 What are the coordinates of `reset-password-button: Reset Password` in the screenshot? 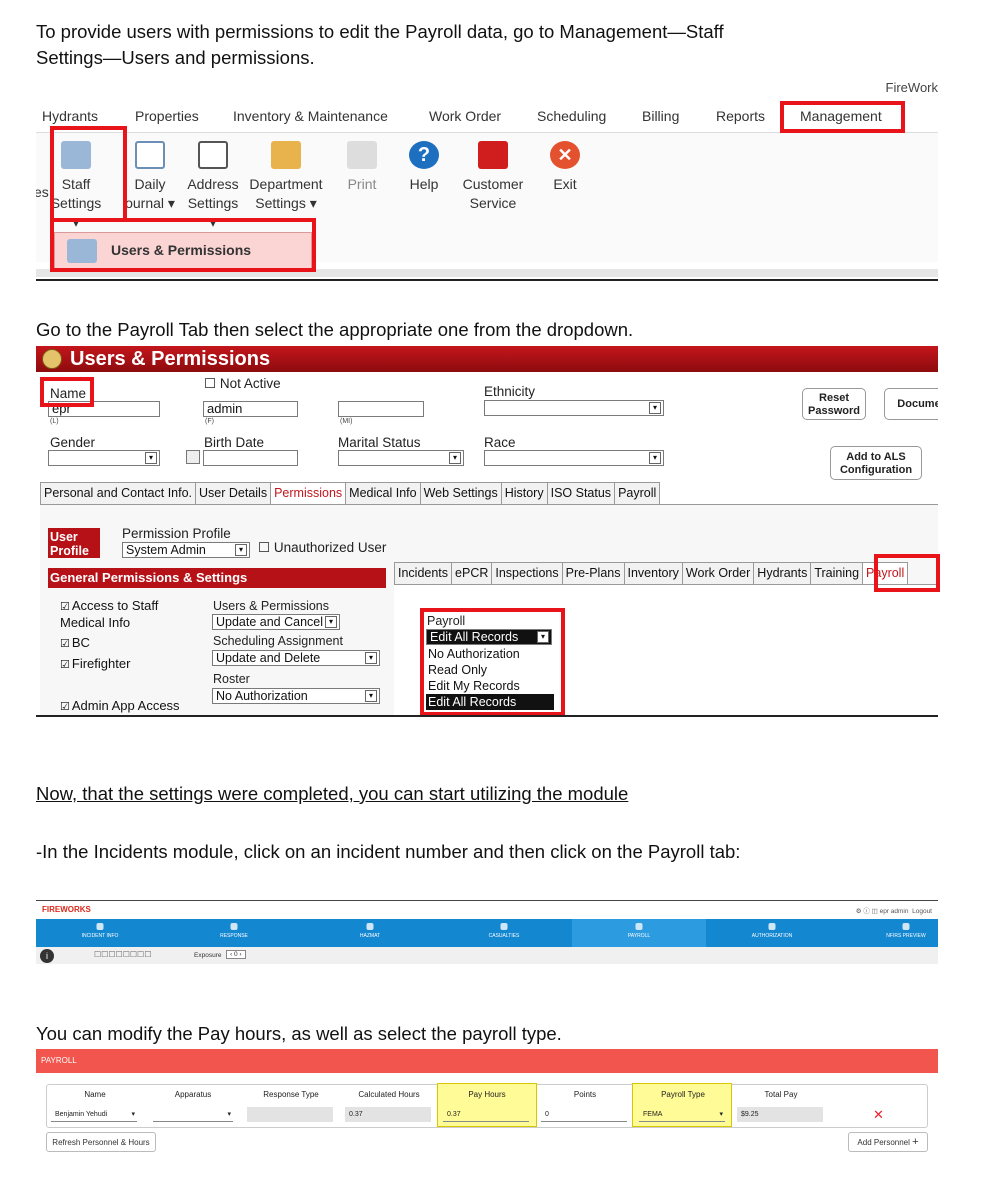 It's located at (834, 404).